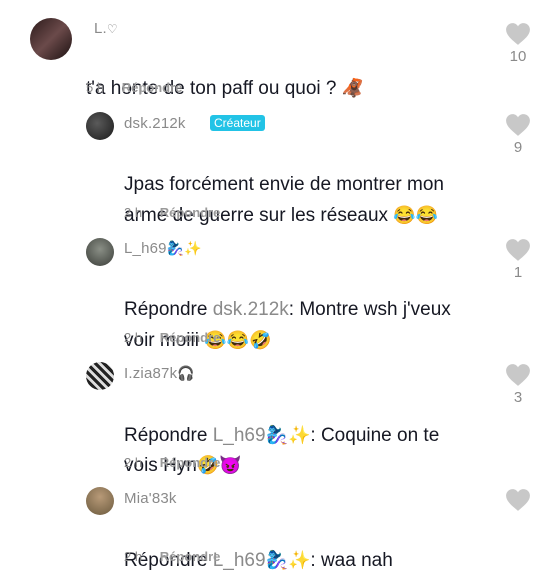  I want to click on username: L.♡, so click(106, 28).